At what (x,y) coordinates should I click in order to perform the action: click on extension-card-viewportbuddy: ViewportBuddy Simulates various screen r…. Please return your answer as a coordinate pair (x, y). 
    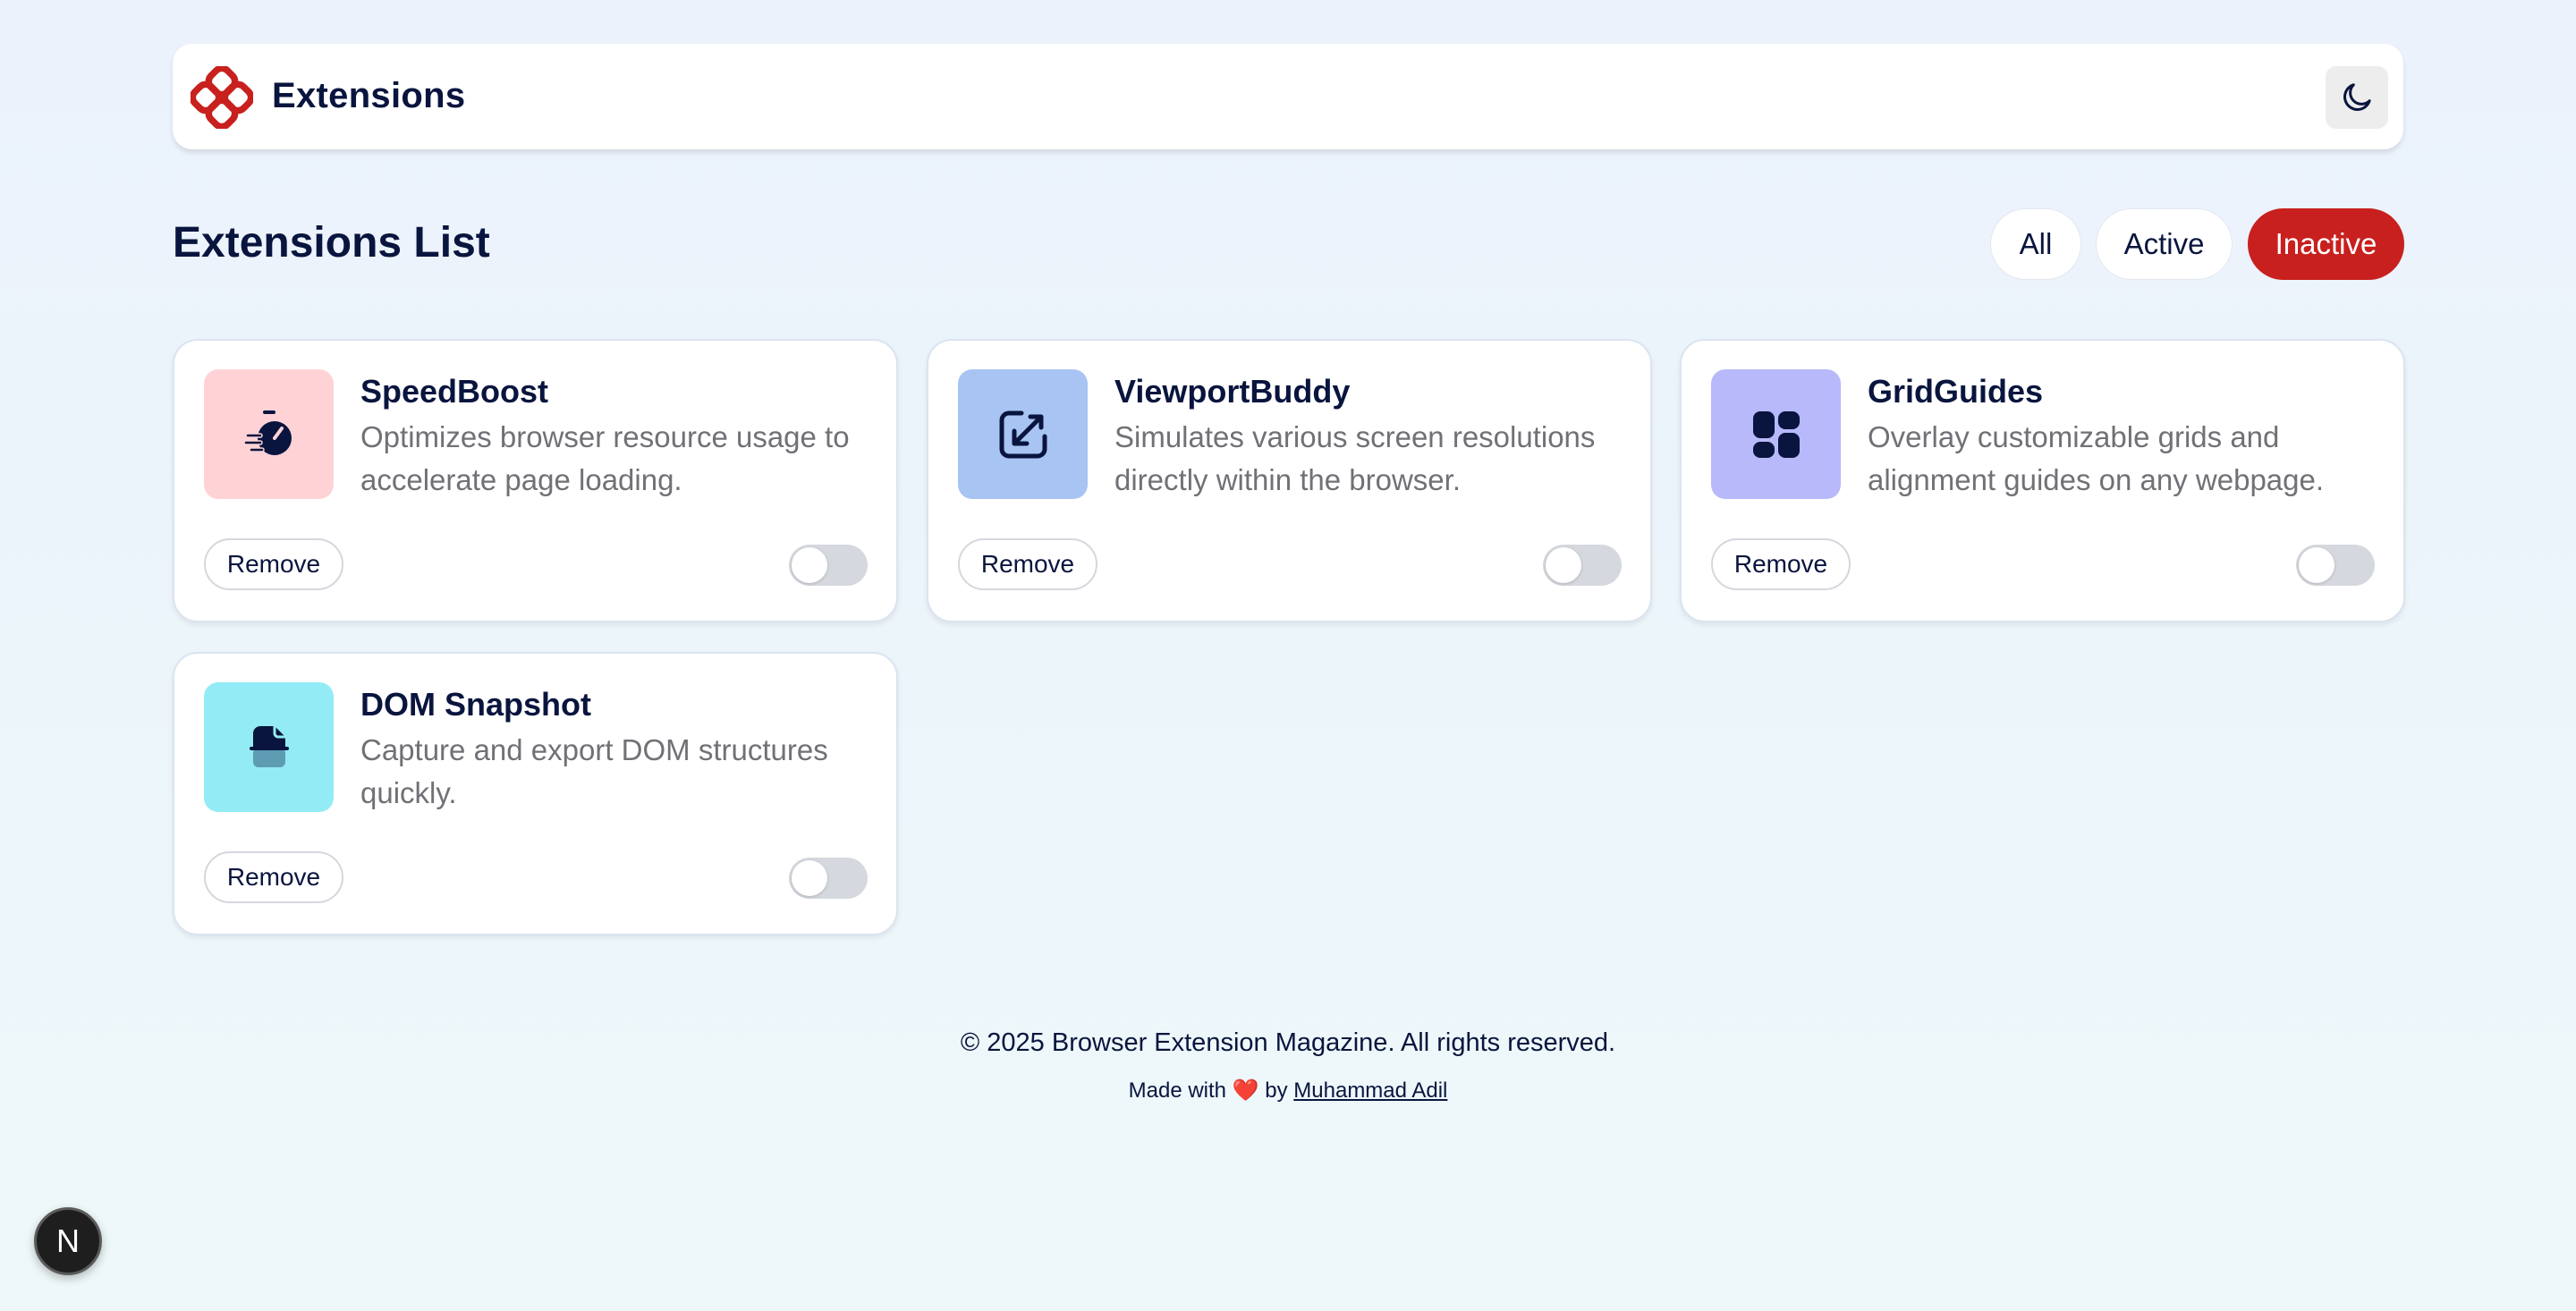
    Looking at the image, I should click on (1289, 481).